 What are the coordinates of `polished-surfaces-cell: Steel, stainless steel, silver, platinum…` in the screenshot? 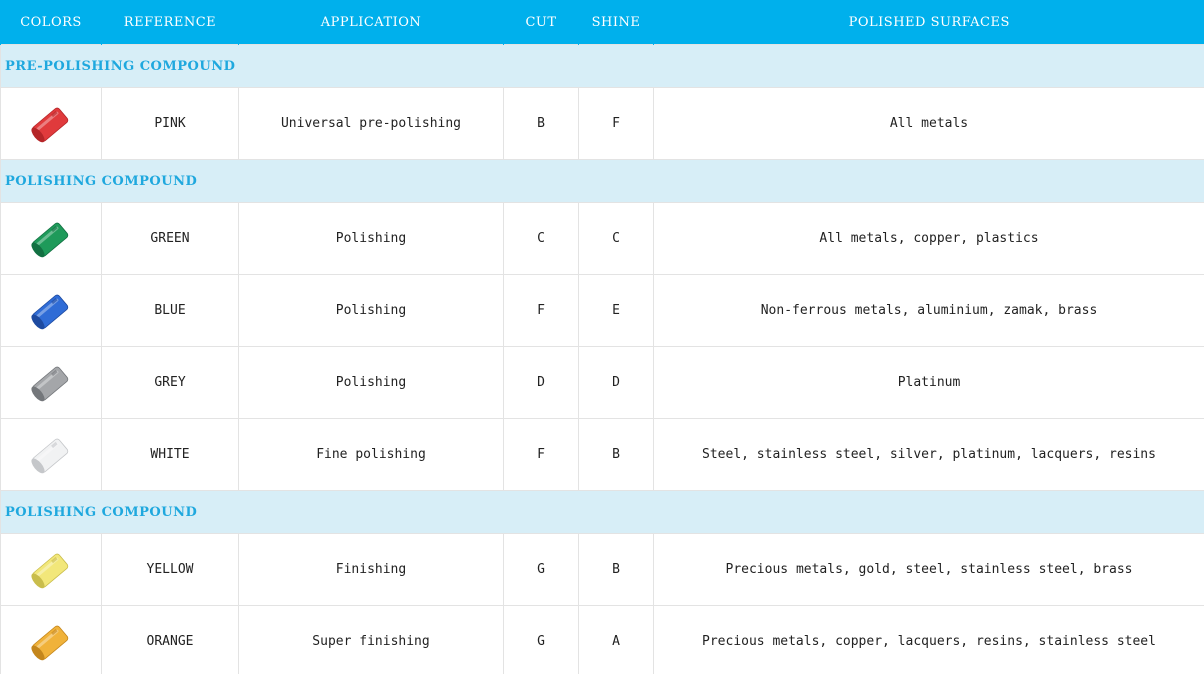 It's located at (928, 454).